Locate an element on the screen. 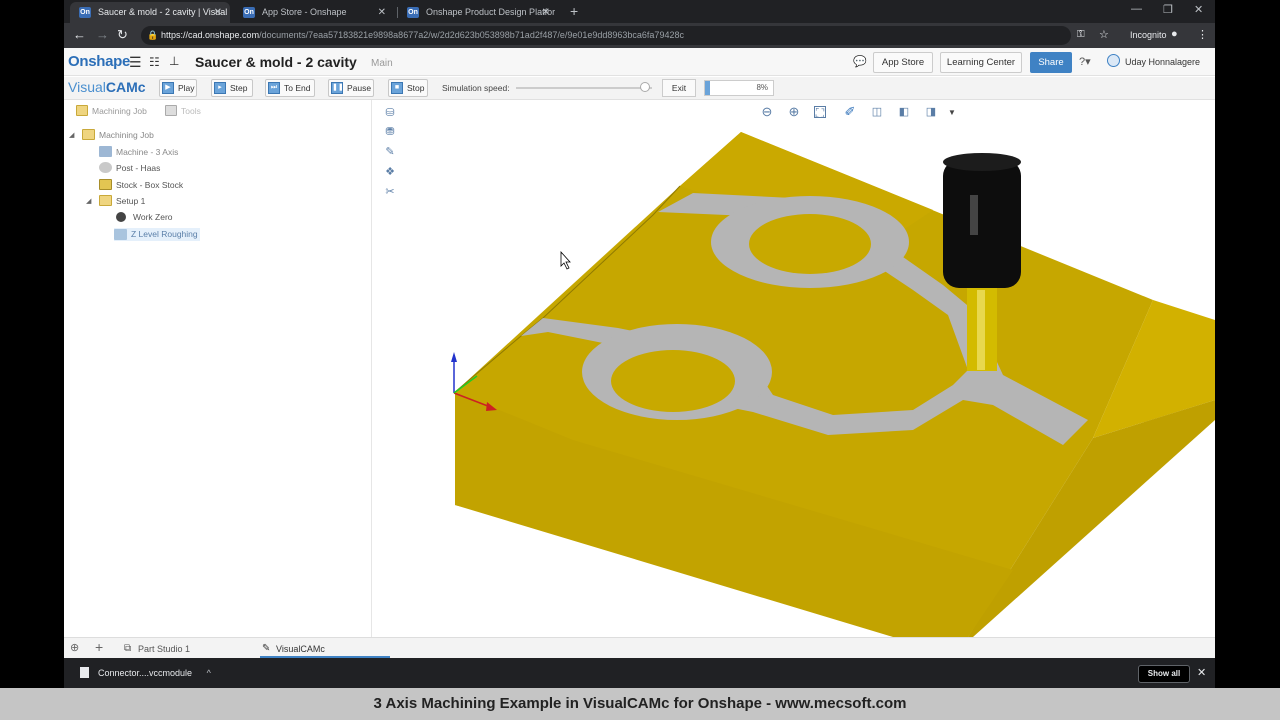 The width and height of the screenshot is (1280, 720). feature-list-icon: ☷ is located at coordinates (154, 62).